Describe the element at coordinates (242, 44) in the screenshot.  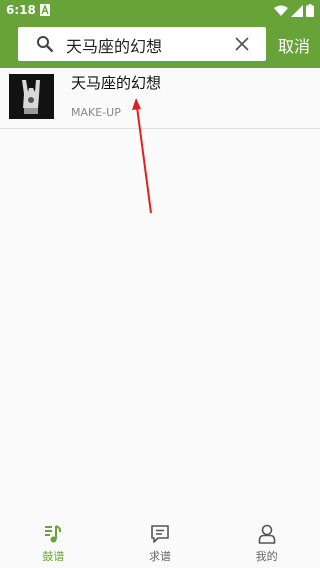
I see `clear-icon` at that location.